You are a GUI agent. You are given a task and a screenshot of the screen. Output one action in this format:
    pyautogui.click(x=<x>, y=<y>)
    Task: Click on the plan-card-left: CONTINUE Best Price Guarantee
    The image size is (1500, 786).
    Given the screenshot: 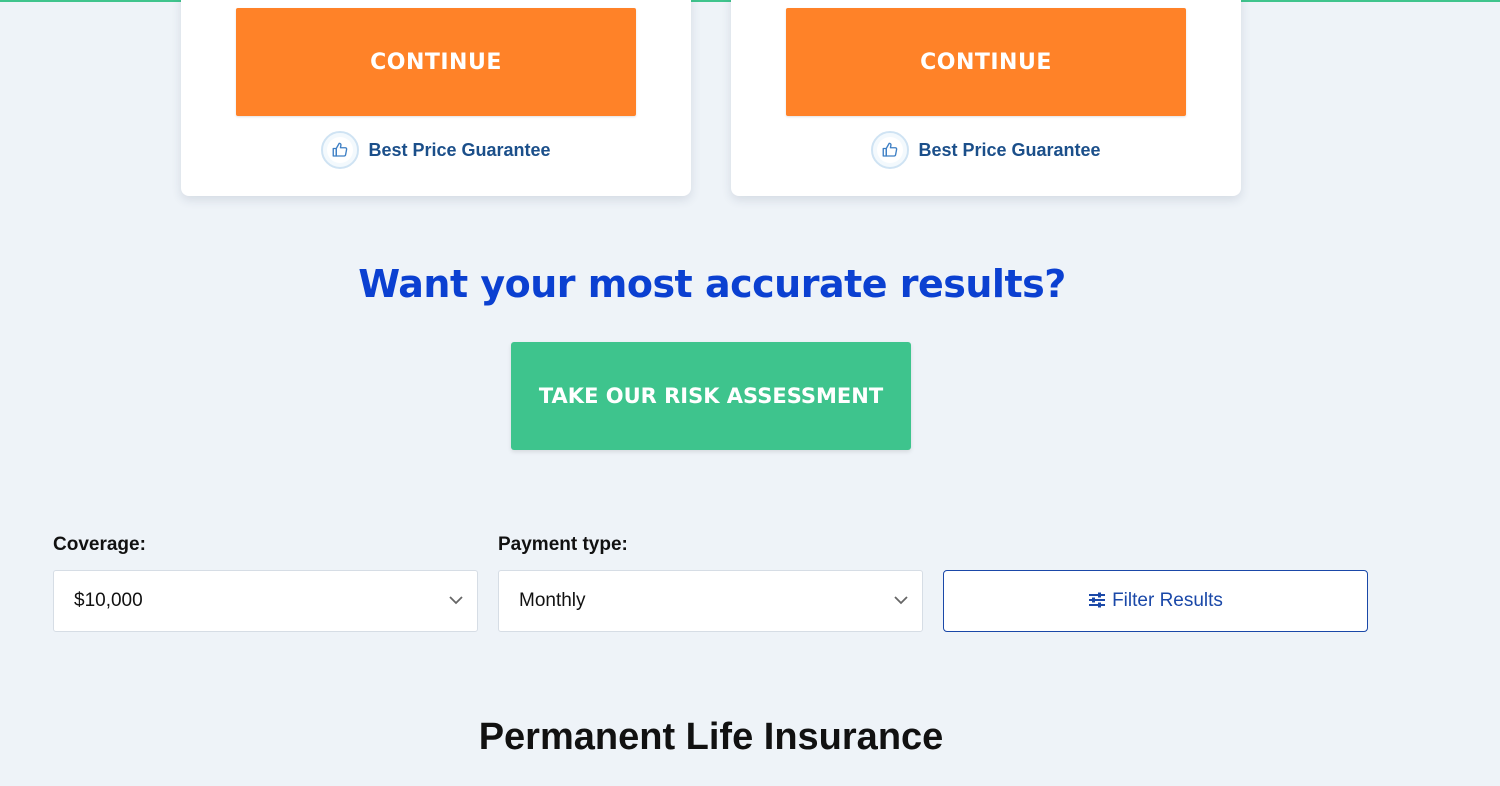 What is the action you would take?
    pyautogui.click(x=436, y=98)
    